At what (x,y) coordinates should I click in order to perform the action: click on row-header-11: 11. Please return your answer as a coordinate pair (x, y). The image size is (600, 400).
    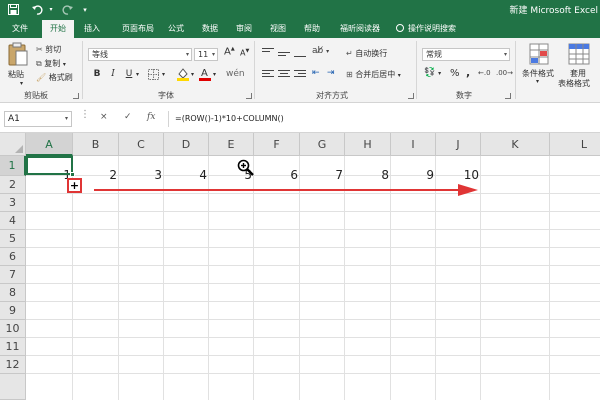
    Looking at the image, I should click on (13, 347).